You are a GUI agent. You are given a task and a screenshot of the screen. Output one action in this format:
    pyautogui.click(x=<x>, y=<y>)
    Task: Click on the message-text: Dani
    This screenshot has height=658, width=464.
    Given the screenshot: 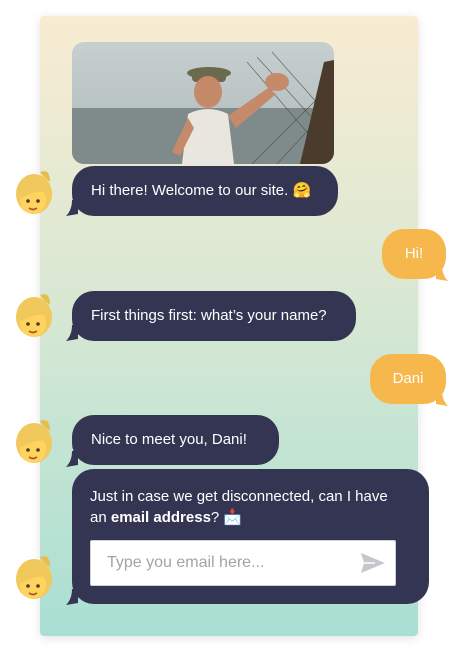 What is the action you would take?
    pyautogui.click(x=408, y=378)
    